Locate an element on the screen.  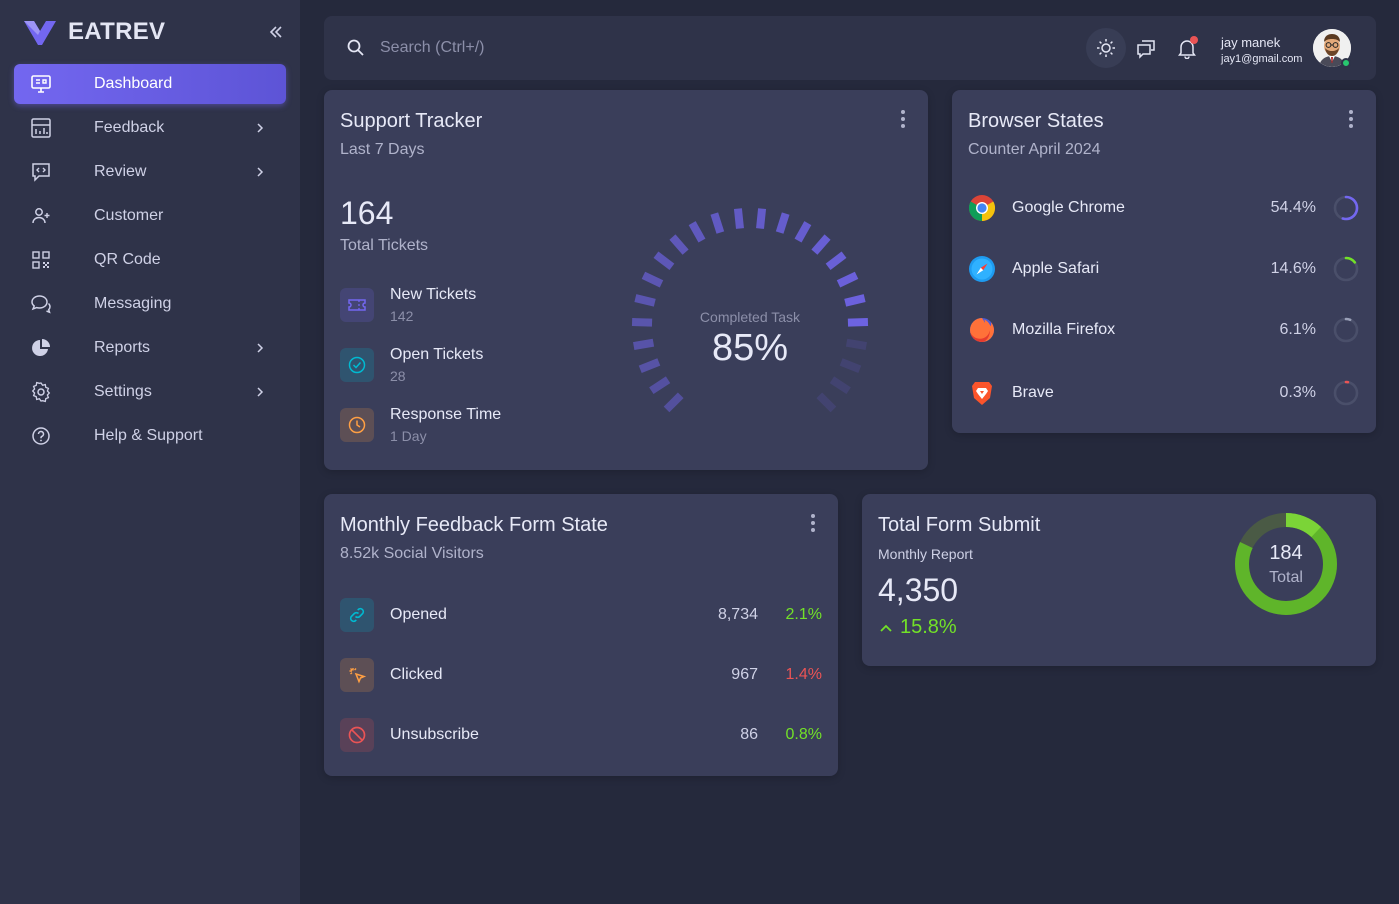
card-subtitle: Monthly Report is located at coordinates (925, 554).